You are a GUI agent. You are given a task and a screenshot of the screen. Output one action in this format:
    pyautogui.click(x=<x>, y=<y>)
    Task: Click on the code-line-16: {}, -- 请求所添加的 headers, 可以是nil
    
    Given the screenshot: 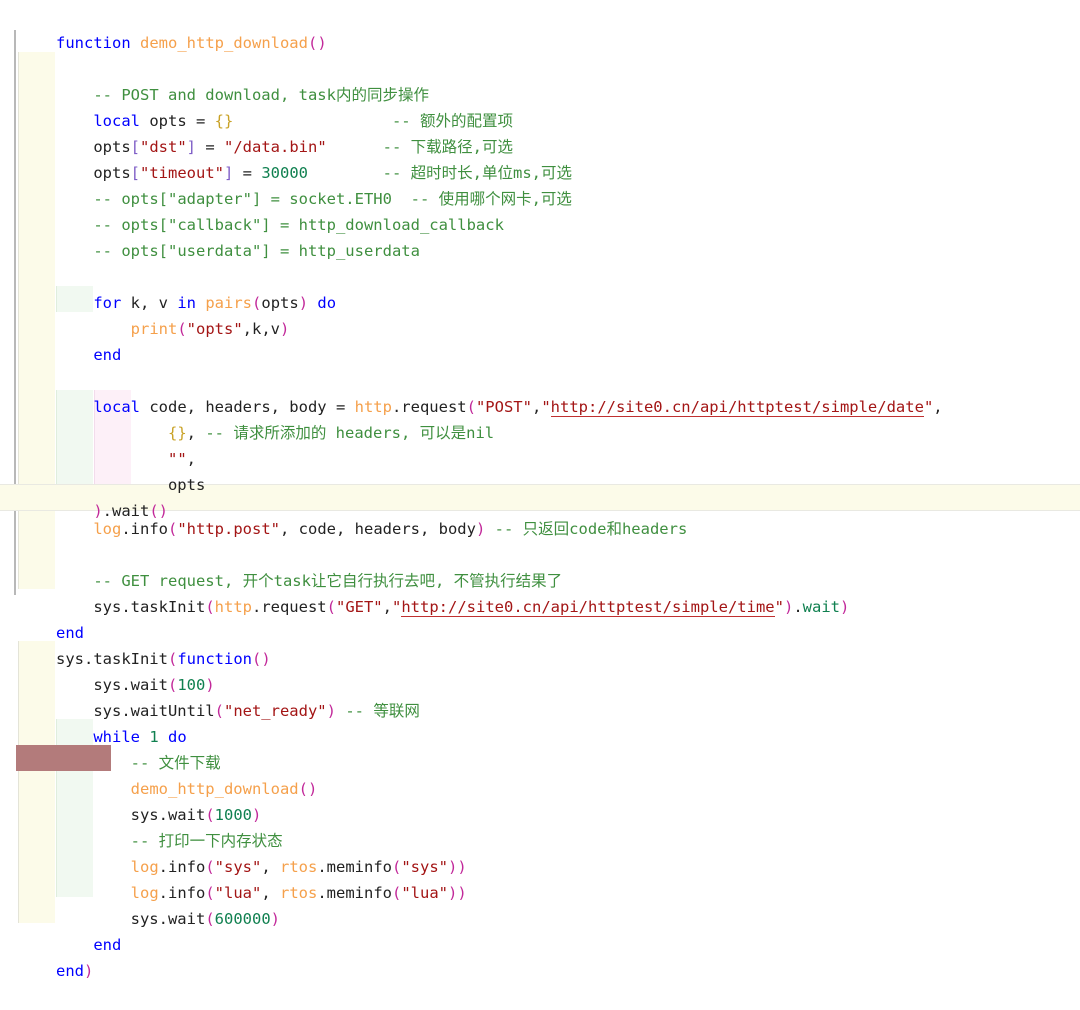 What is the action you would take?
    pyautogui.click(x=540, y=418)
    